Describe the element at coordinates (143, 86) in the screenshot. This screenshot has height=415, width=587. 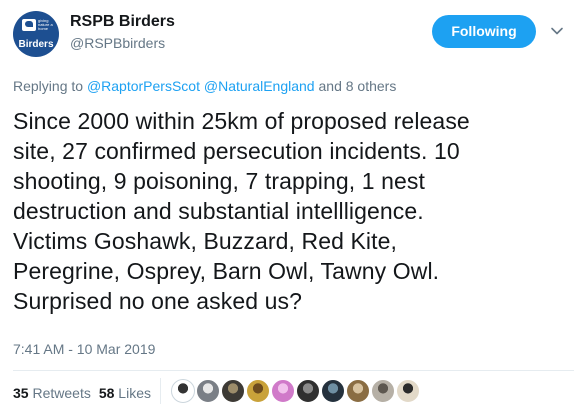
I see `reply-mention-raptorpersscot: @RaptorPersScot` at that location.